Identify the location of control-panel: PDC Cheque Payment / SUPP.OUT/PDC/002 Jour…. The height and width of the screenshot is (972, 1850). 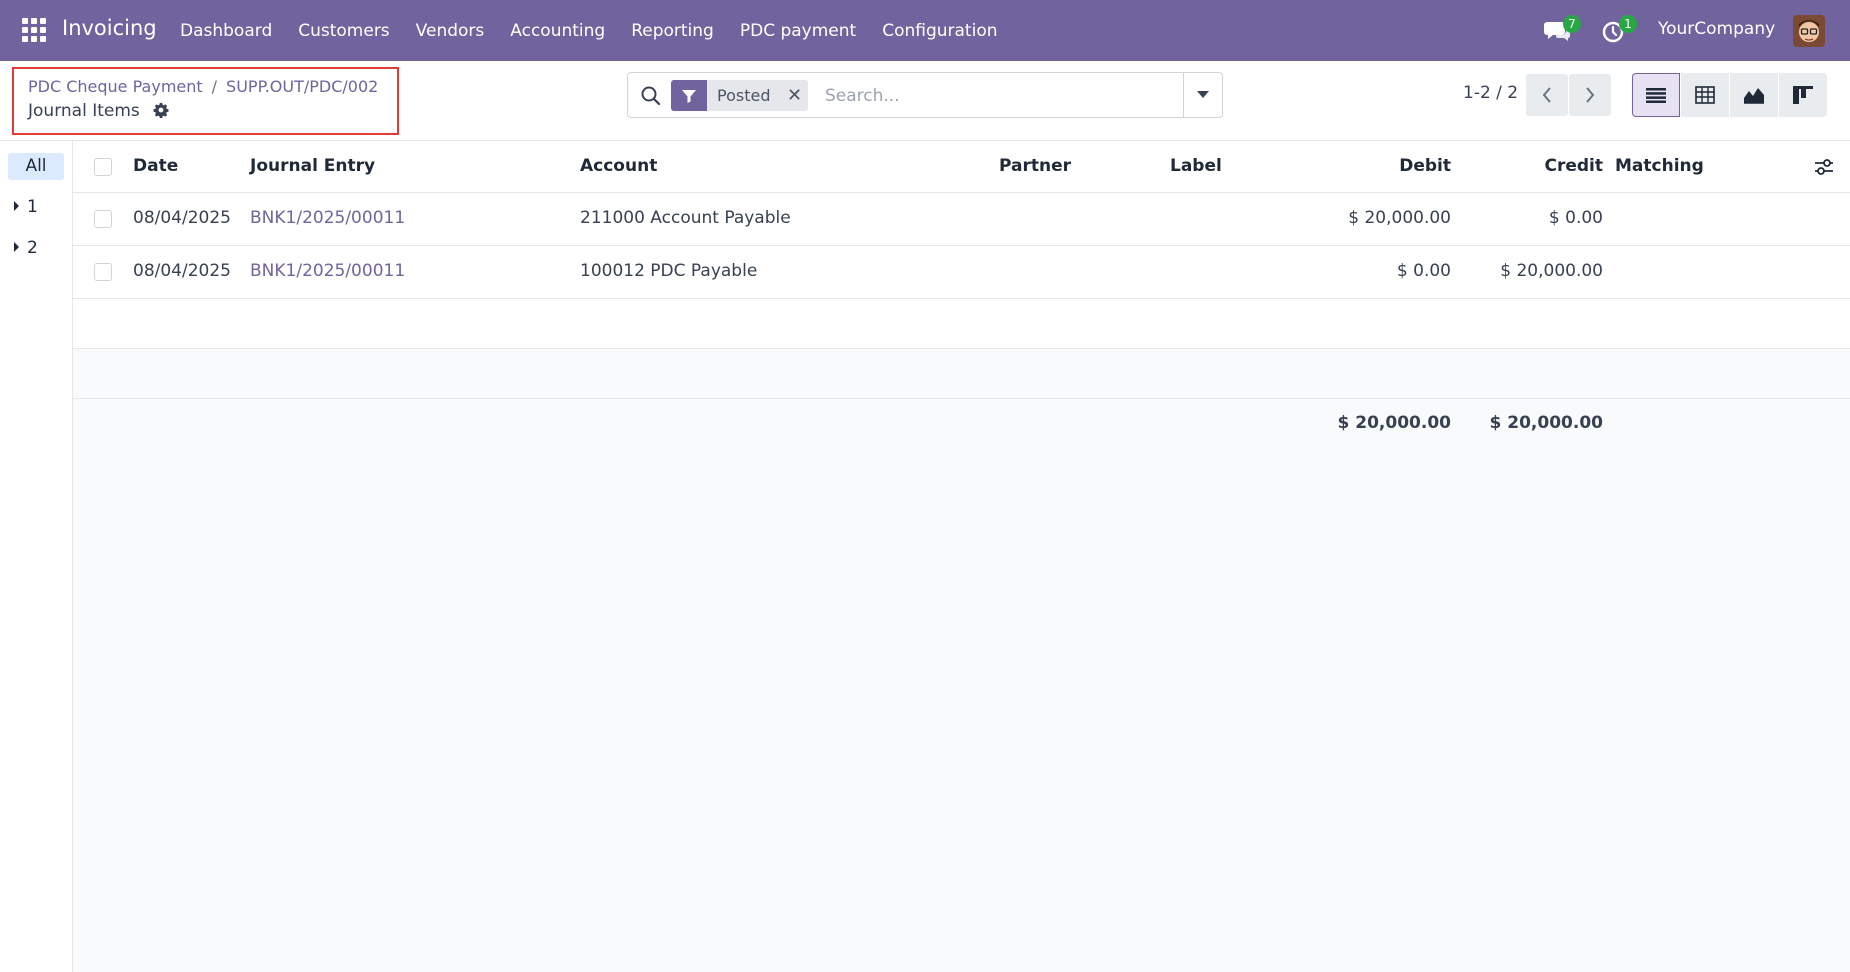
(925, 101).